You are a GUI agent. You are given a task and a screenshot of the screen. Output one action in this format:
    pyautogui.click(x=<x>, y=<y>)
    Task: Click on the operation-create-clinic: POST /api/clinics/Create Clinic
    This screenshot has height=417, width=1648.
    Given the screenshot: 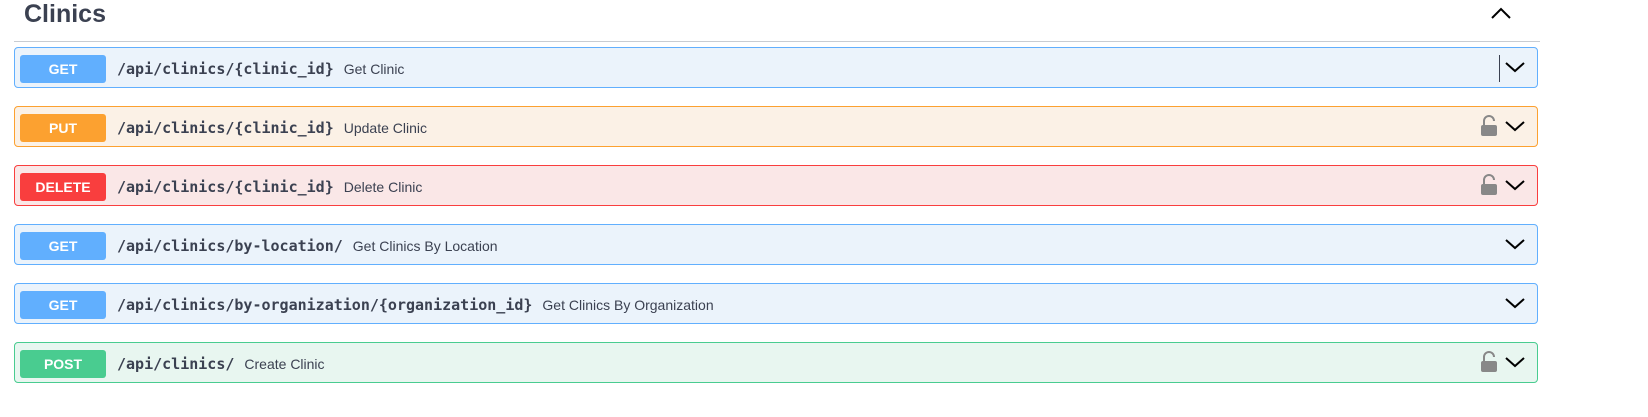 What is the action you would take?
    pyautogui.click(x=776, y=362)
    